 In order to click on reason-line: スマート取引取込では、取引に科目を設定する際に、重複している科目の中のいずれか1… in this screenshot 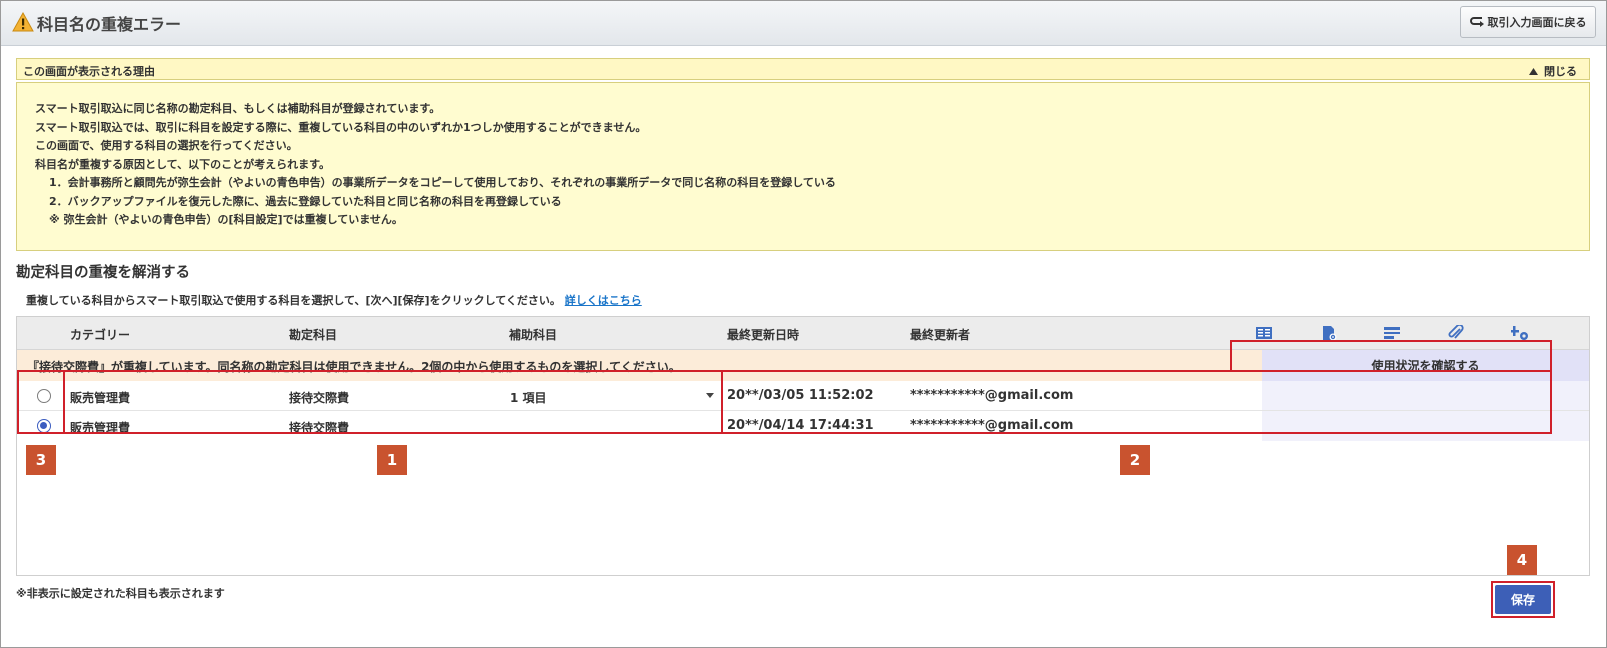, I will do `click(341, 127)`.